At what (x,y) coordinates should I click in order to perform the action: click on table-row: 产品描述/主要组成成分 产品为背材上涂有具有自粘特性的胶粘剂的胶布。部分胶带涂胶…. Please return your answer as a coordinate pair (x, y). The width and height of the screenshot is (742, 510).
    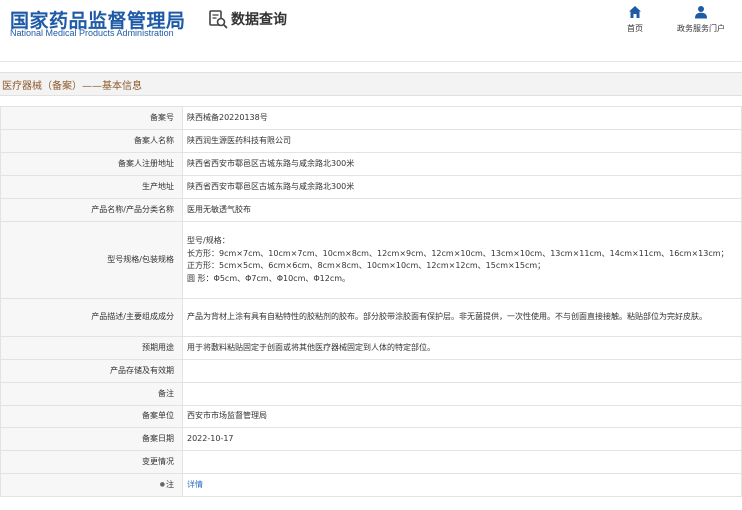
    Looking at the image, I should click on (371, 317).